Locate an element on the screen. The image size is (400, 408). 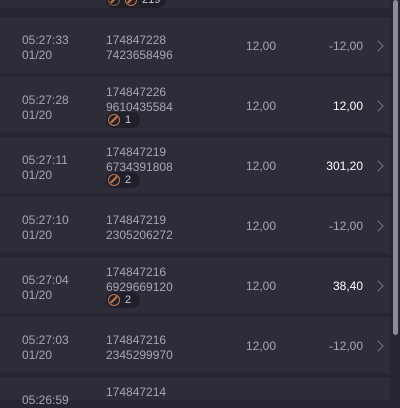
row-id2: 2345299970 is located at coordinates (139, 355).